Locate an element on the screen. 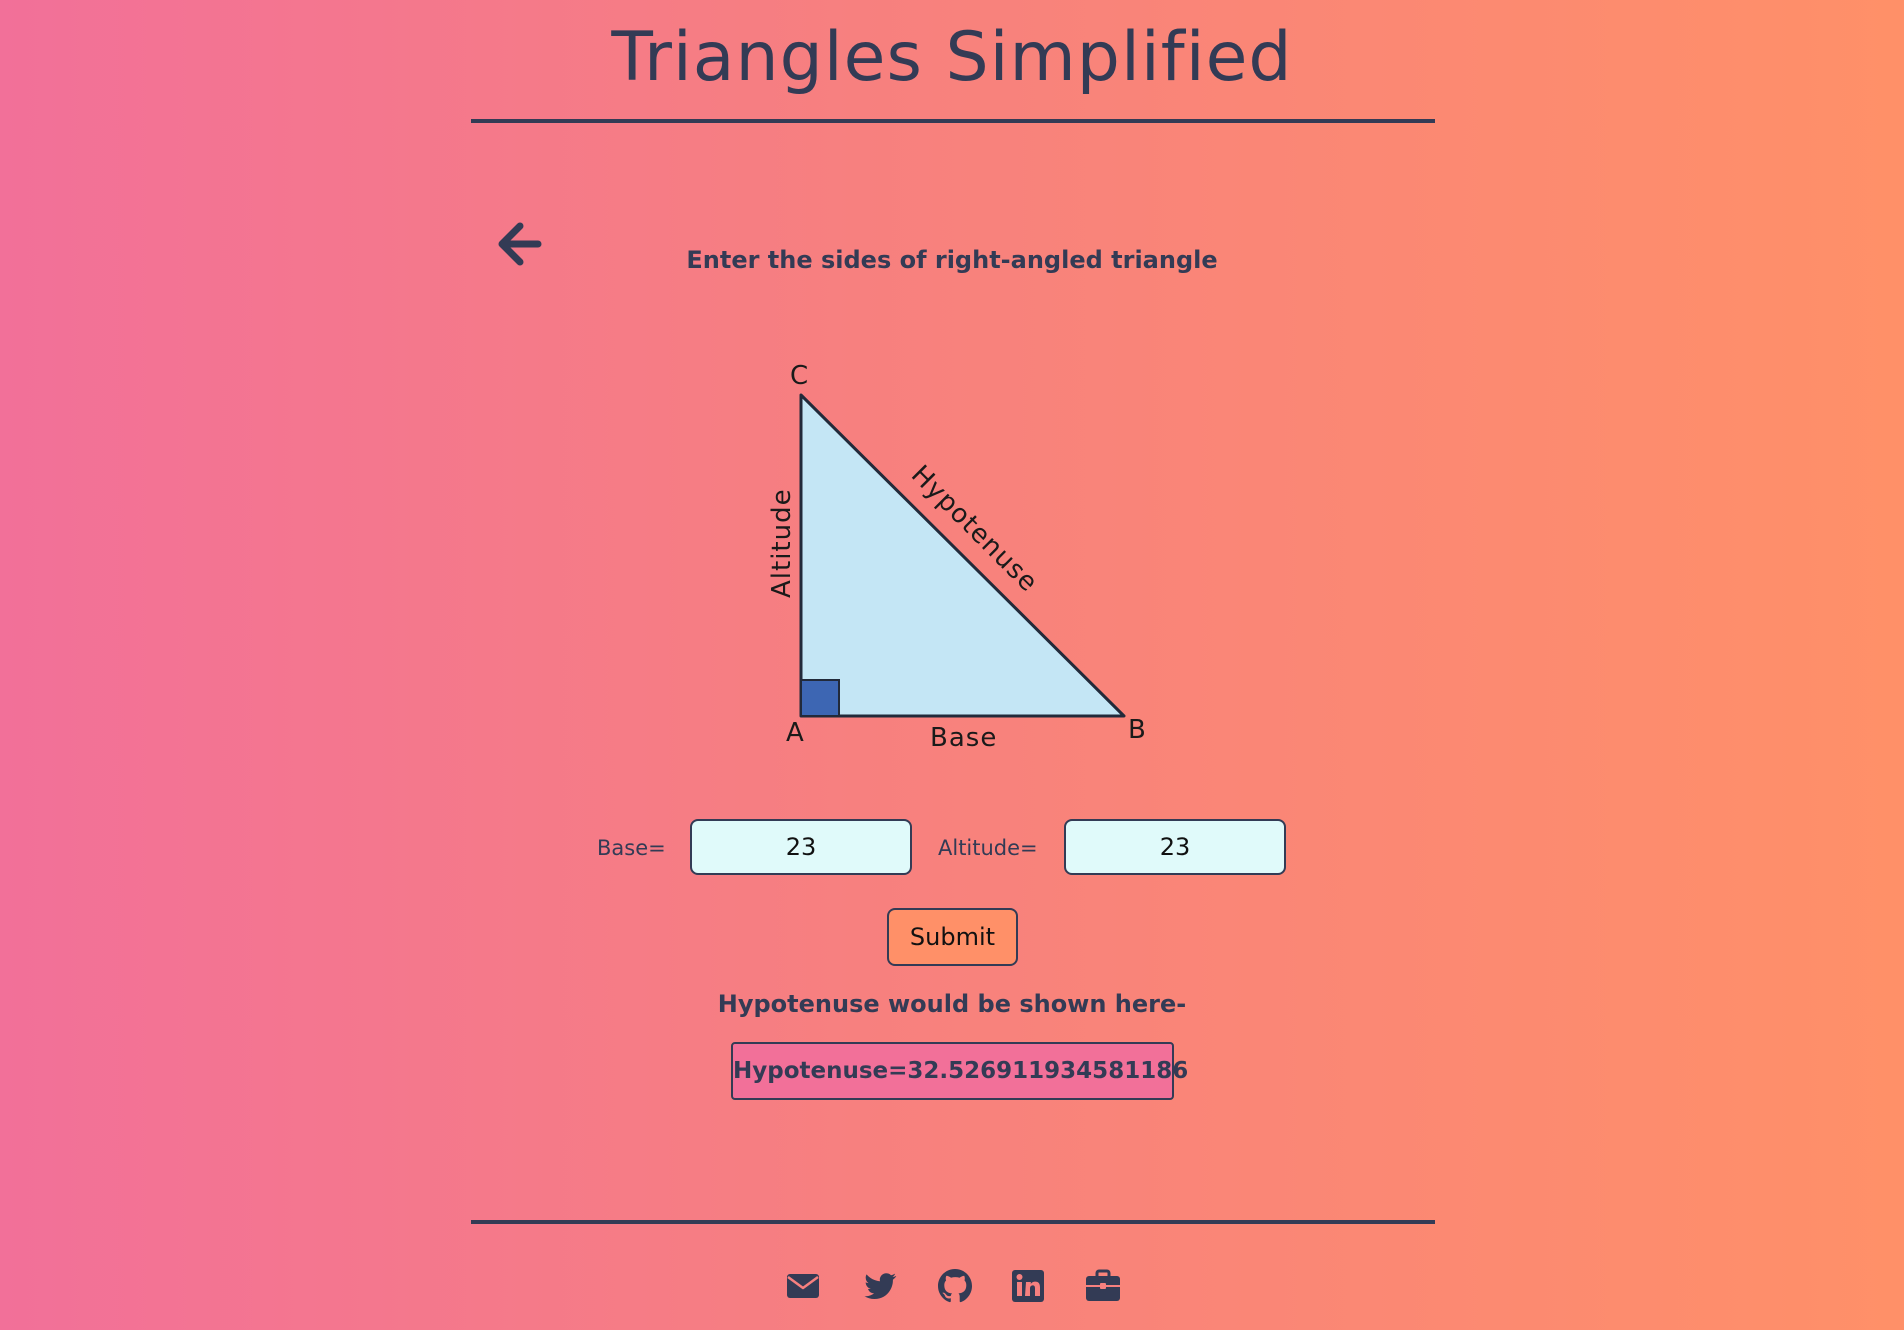  submit-button: Submit is located at coordinates (952, 937).